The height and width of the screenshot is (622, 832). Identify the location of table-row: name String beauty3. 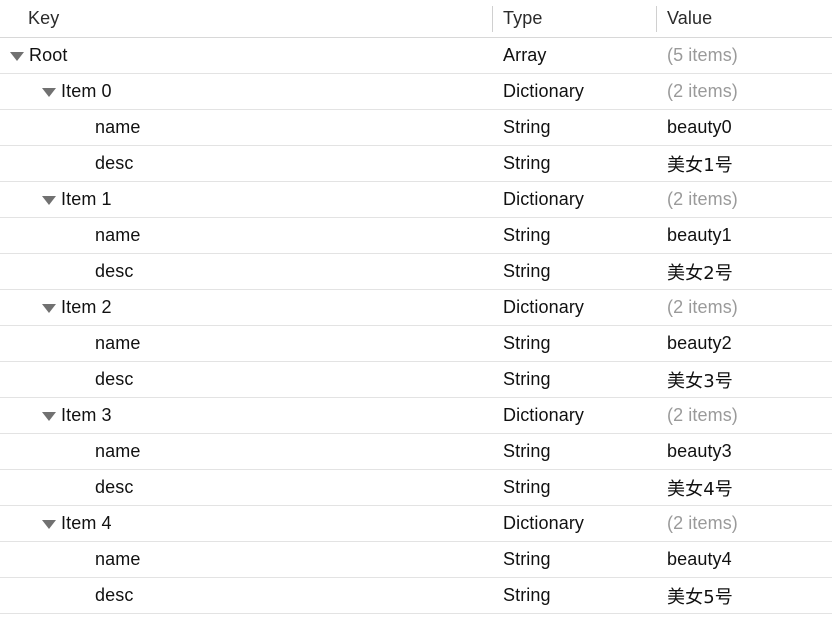
(416, 452).